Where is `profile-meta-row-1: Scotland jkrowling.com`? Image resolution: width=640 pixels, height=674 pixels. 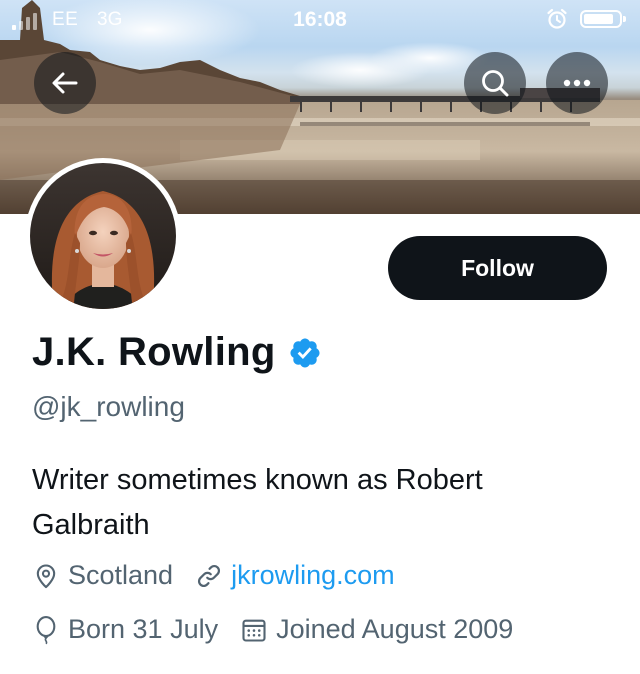 profile-meta-row-1: Scotland jkrowling.com is located at coordinates (224, 575).